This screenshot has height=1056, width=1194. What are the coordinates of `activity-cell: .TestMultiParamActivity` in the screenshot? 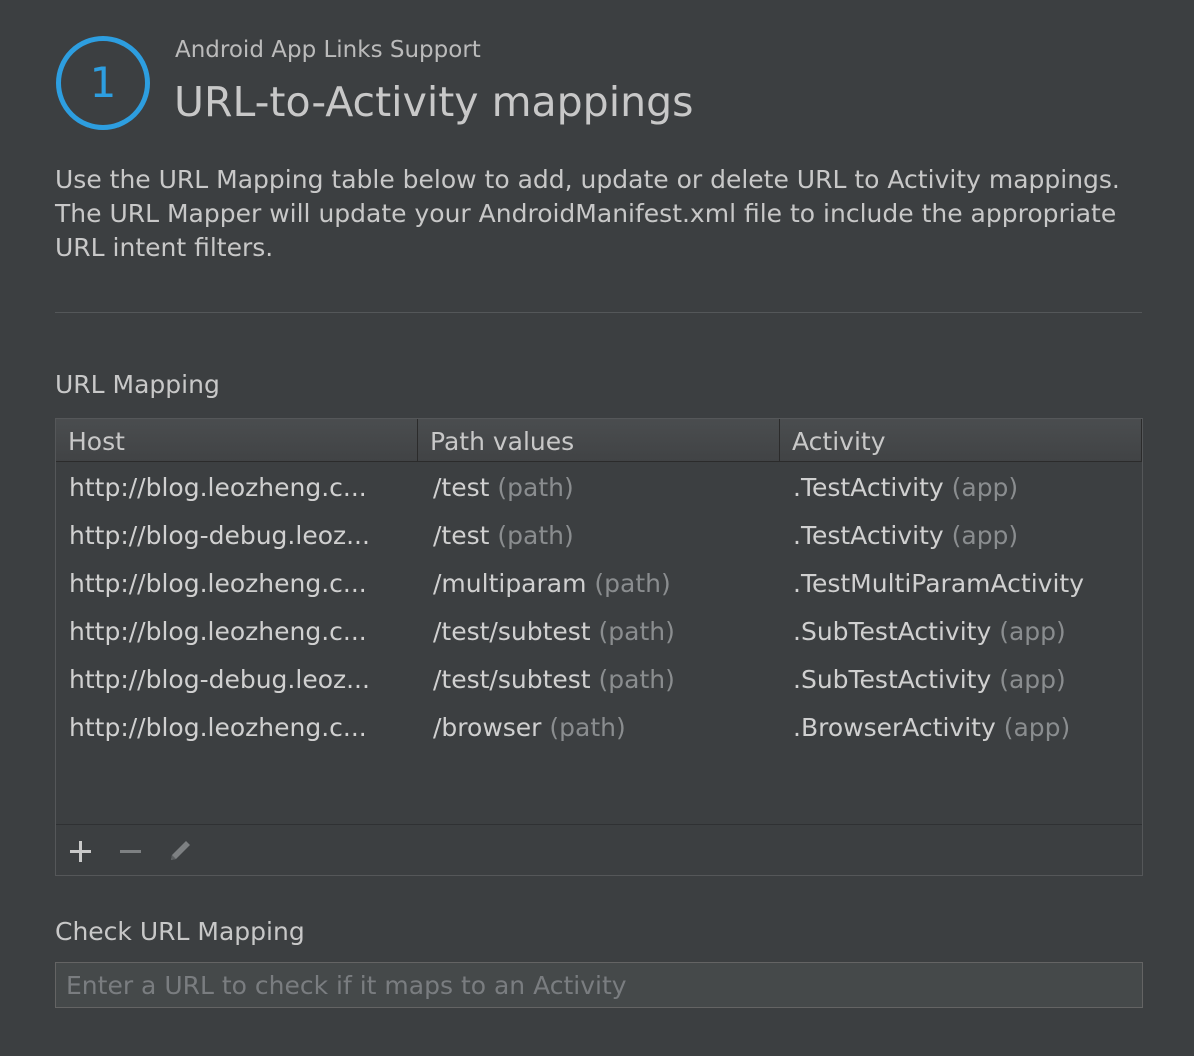 It's located at (965, 583).